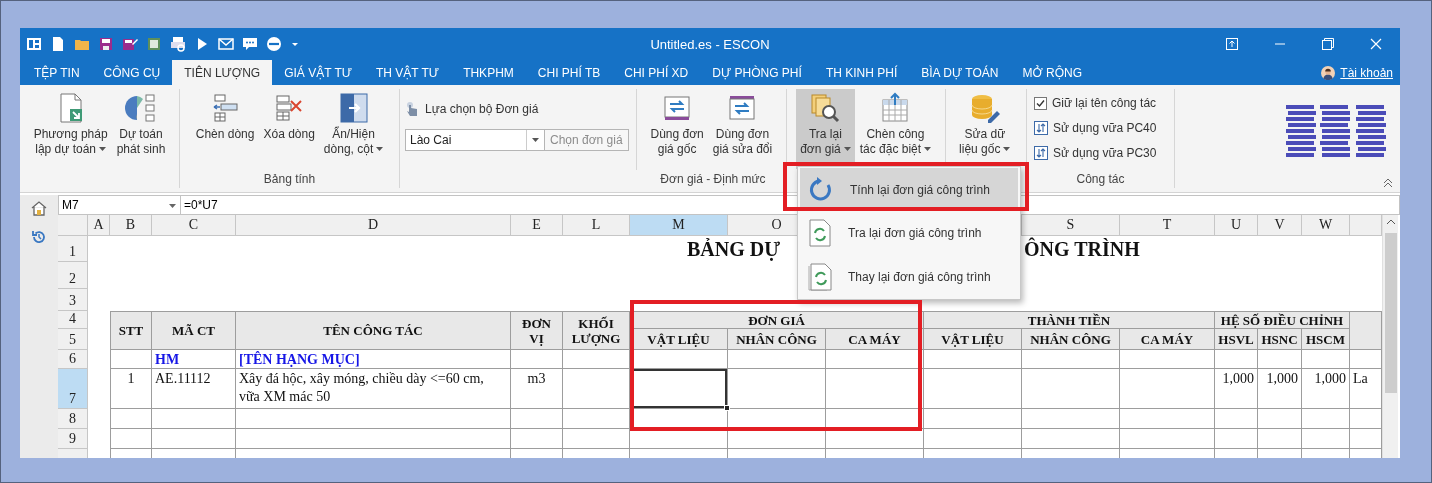 The width and height of the screenshot is (1432, 483). I want to click on sheet-title: ÔNG TRÌNH, so click(1082, 249).